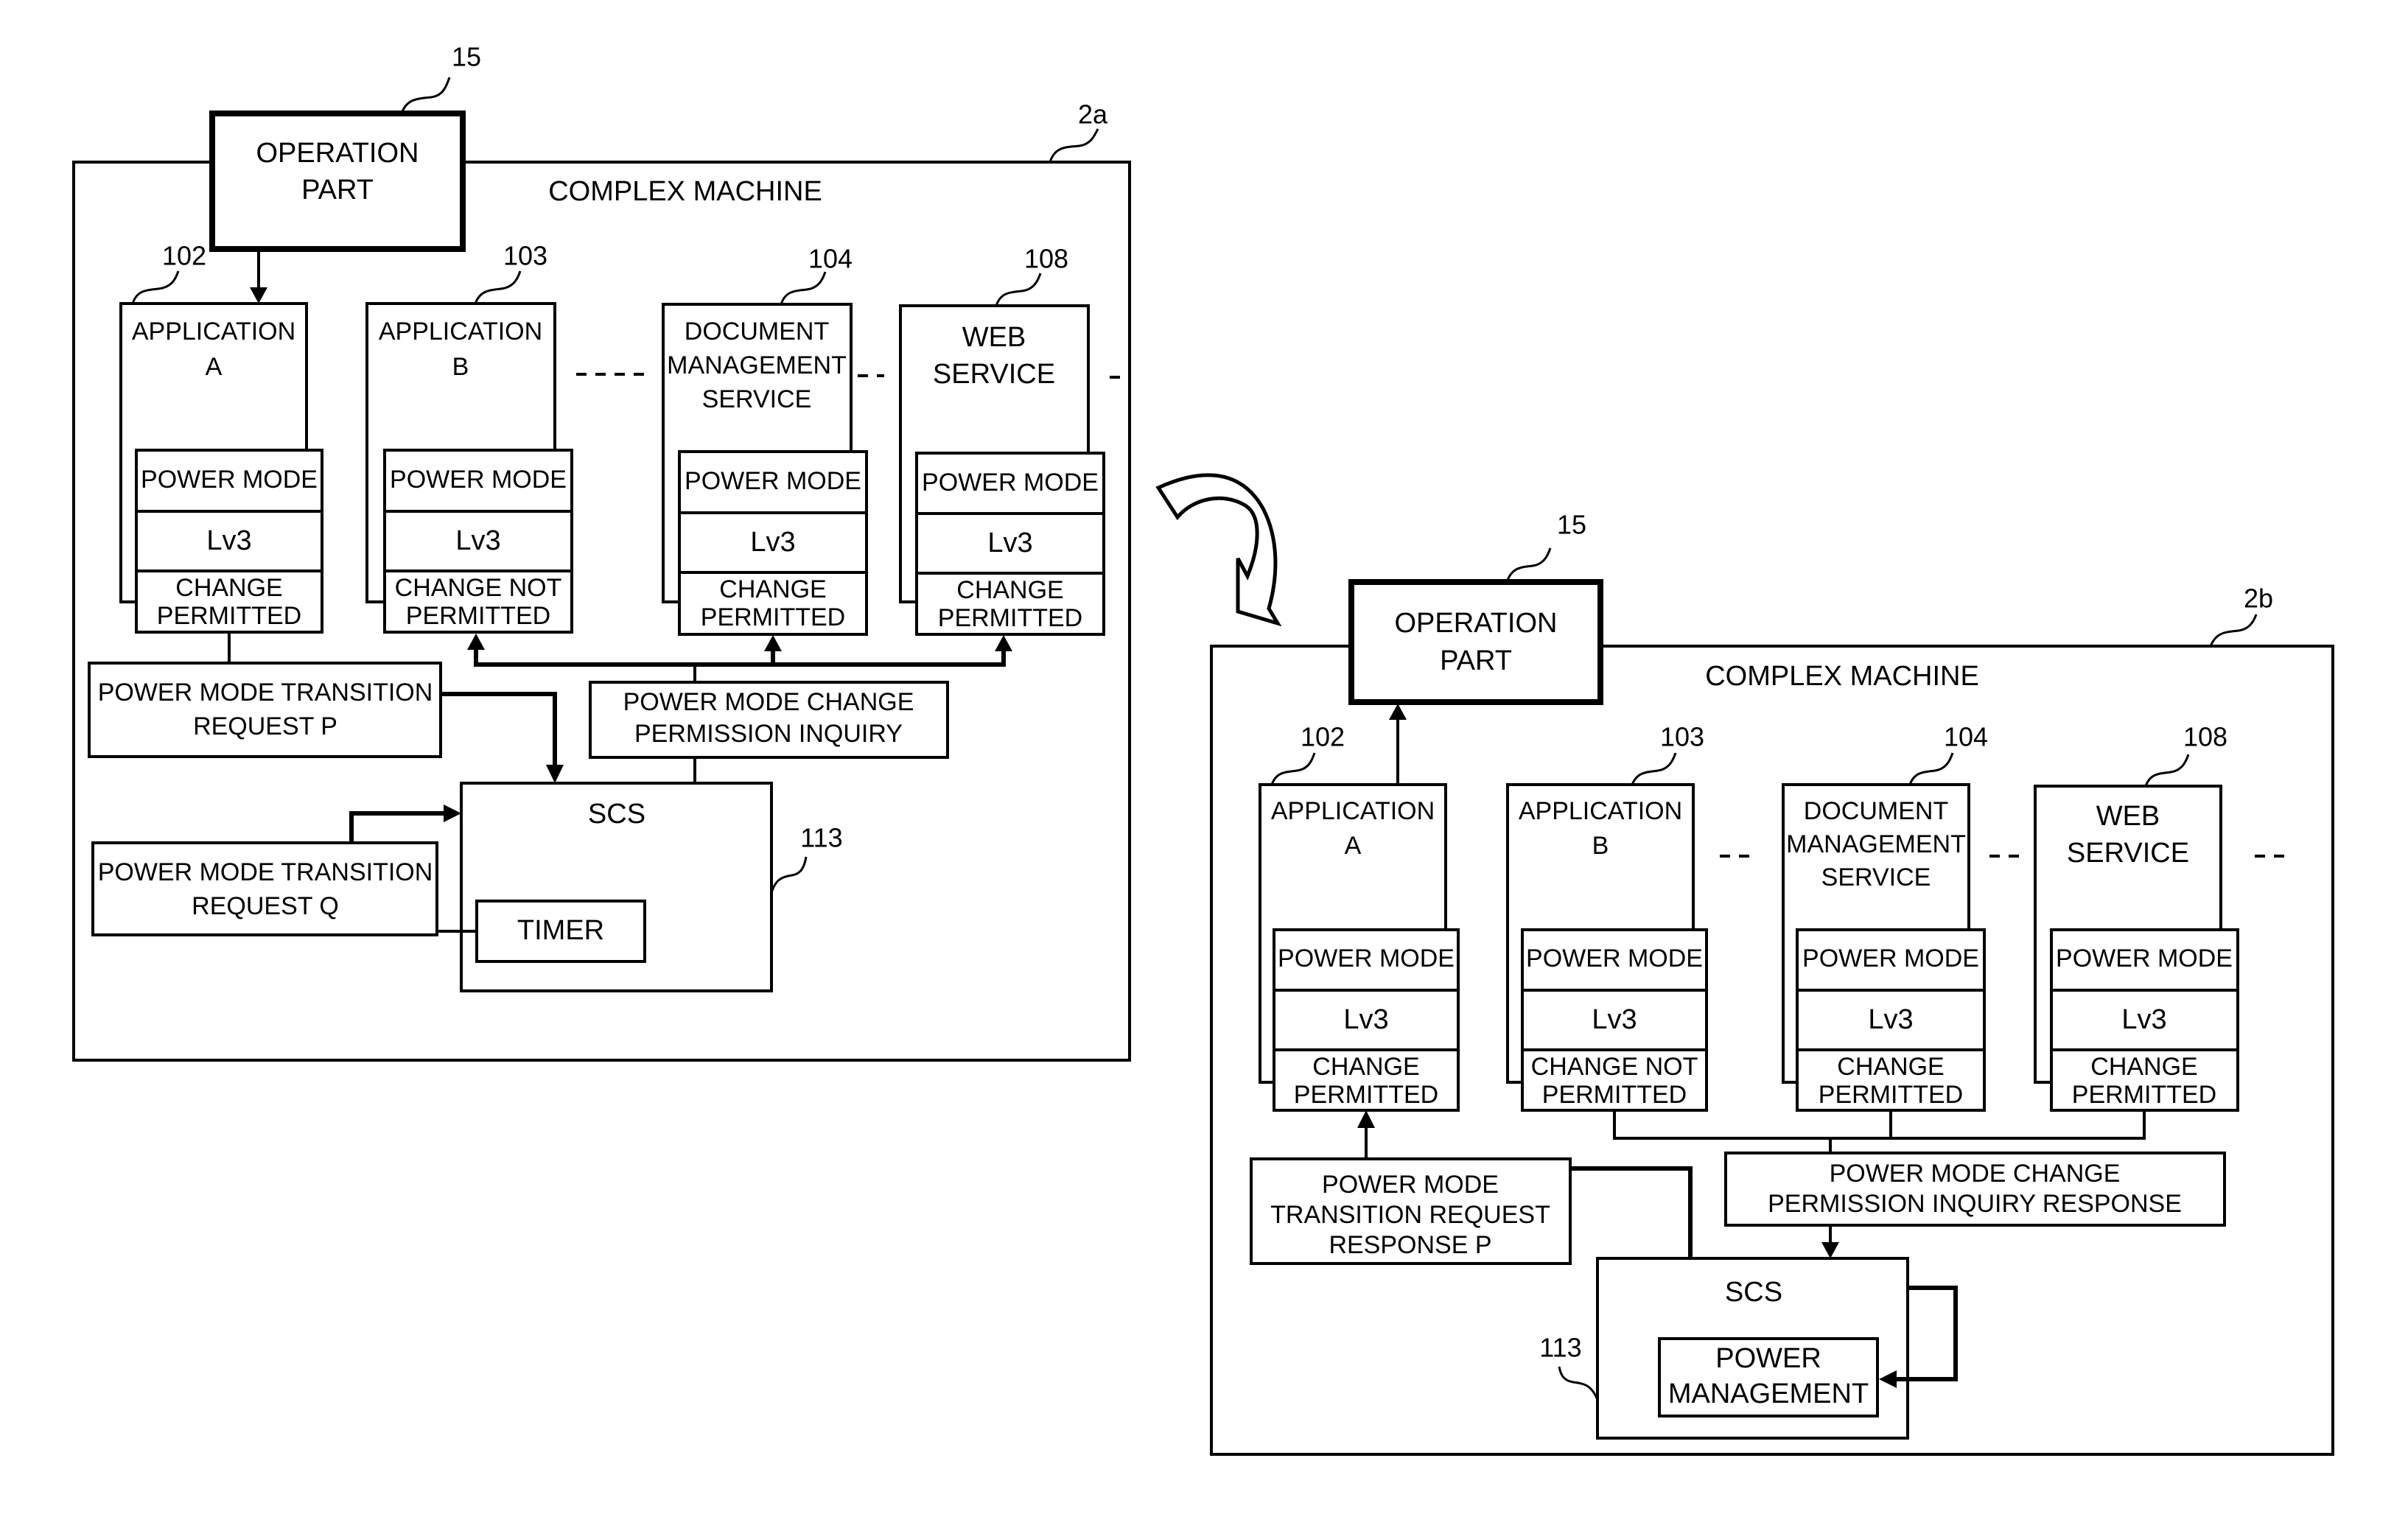 The height and width of the screenshot is (1514, 2408). Describe the element at coordinates (1528, 565) in the screenshot. I see `ref-leader-15-b` at that location.